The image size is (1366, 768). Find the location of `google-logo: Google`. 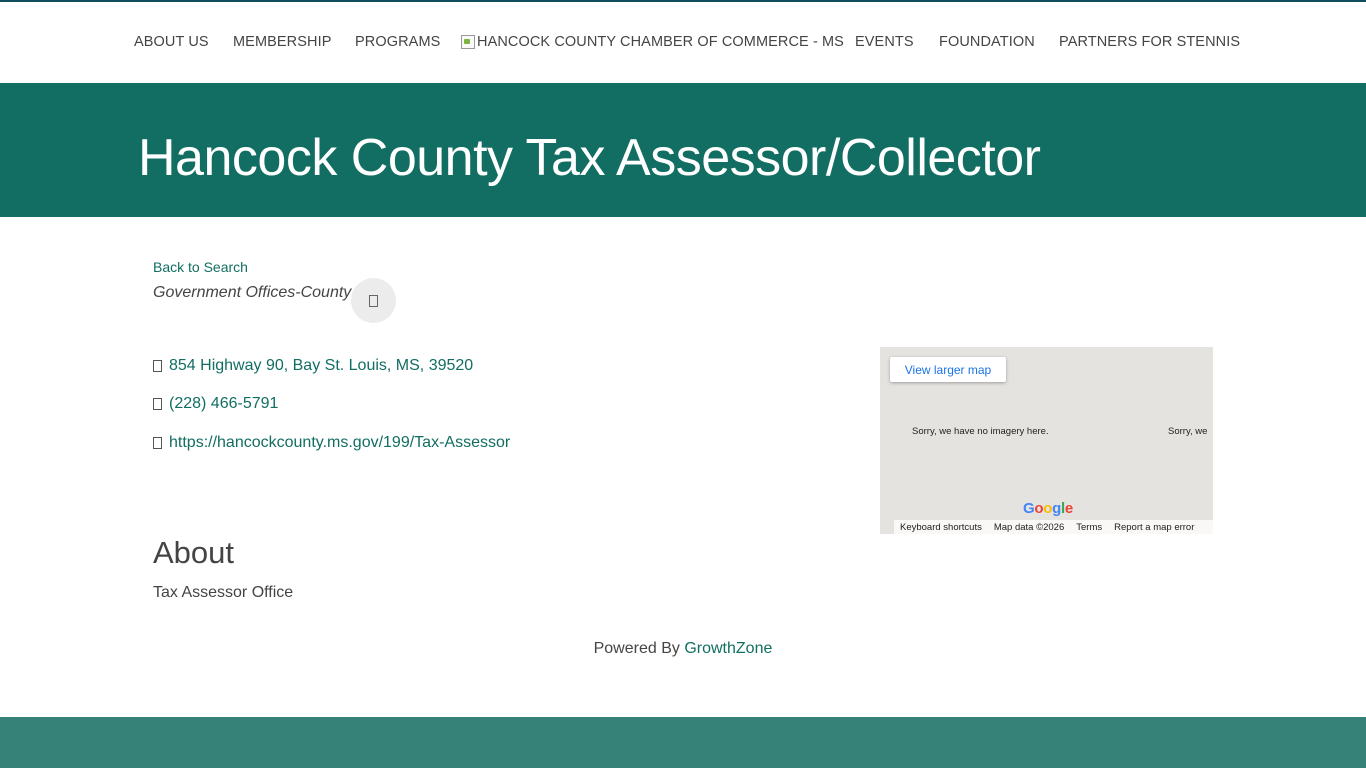

google-logo: Google is located at coordinates (1048, 508).